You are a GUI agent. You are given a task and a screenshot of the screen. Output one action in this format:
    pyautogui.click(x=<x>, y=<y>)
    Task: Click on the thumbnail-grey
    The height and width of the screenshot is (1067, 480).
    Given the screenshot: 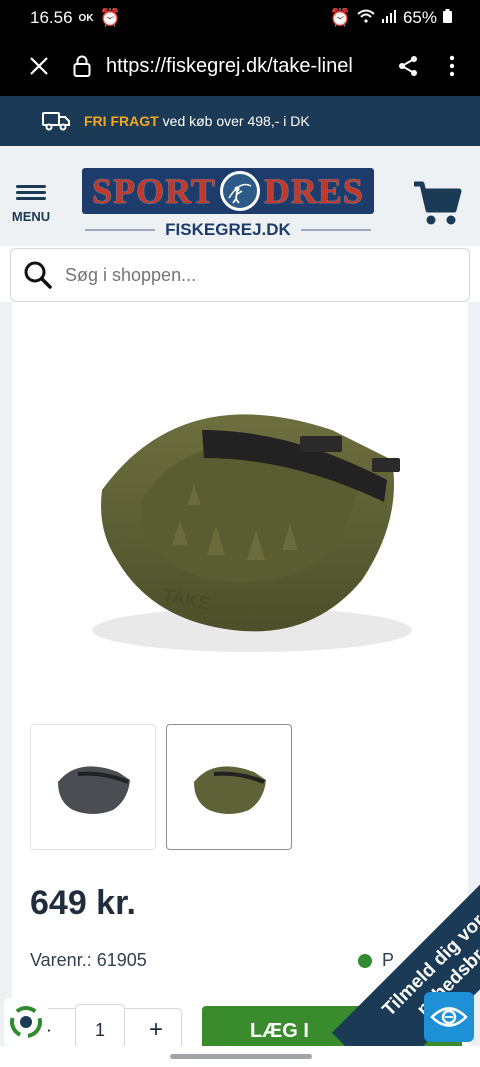 What is the action you would take?
    pyautogui.click(x=93, y=787)
    